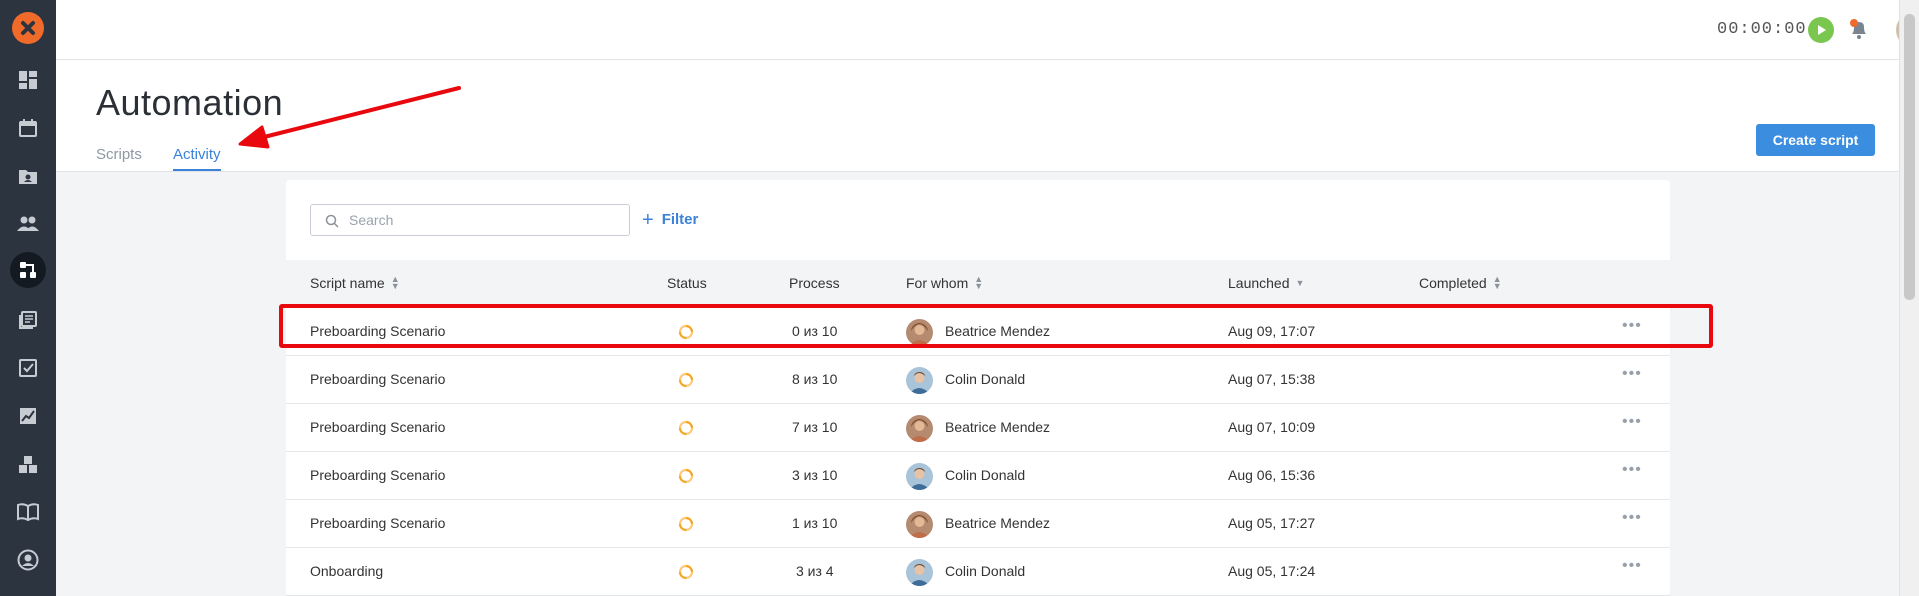 The image size is (1919, 596). What do you see at coordinates (119, 157) in the screenshot?
I see `tab-scripts: Scripts` at bounding box center [119, 157].